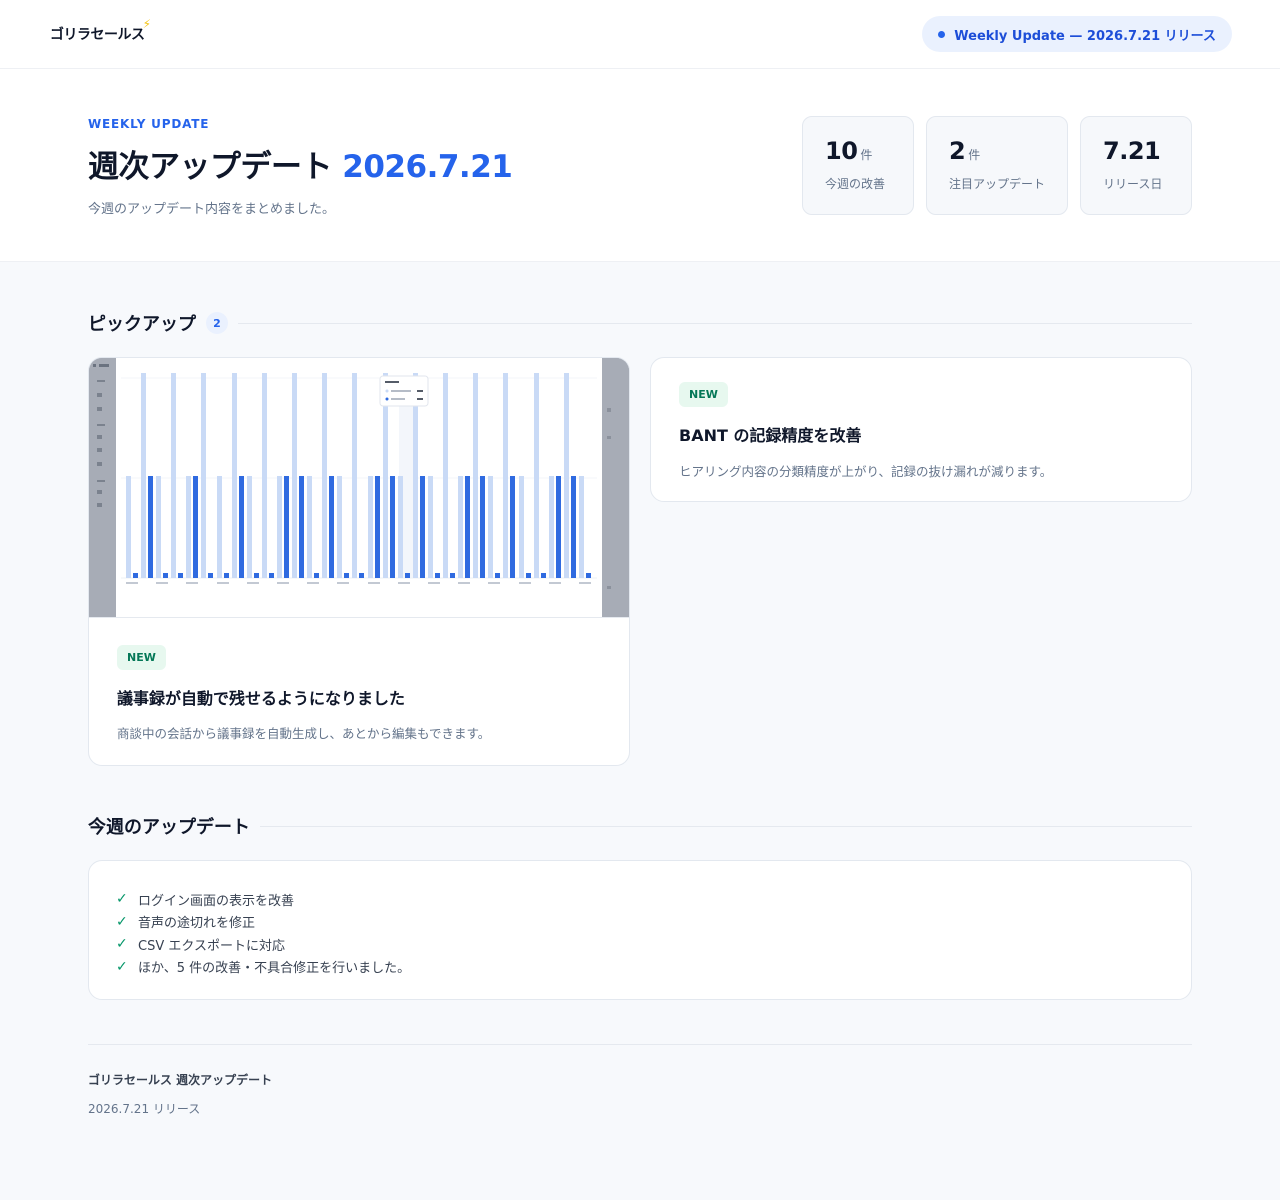  Describe the element at coordinates (640, 1080) in the screenshot. I see `footer: ゴリラセールス 週次アップデート 2026.7.21 リリース` at that location.